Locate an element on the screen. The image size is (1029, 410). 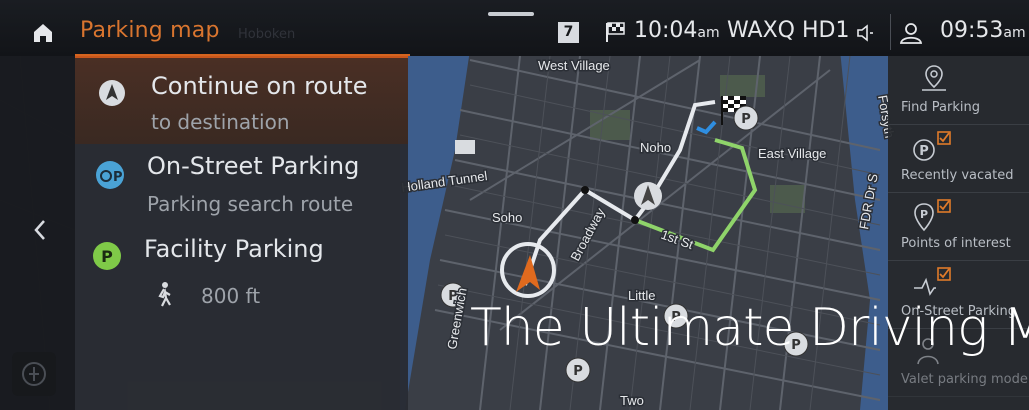
menu-item-on-street-parking: P On-Street Parking Parking search route is located at coordinates (241, 186).